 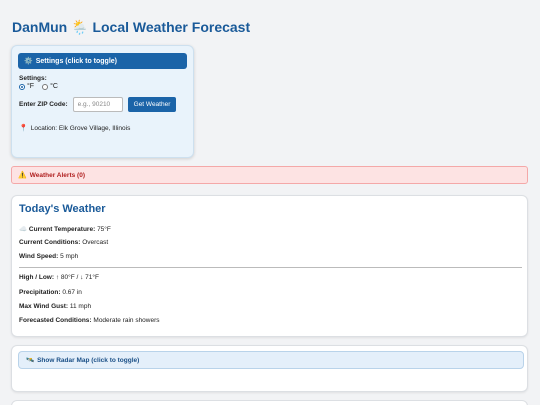 I want to click on current-temperature-row: ☁️ Current Temperature: 75°F, so click(x=65, y=229).